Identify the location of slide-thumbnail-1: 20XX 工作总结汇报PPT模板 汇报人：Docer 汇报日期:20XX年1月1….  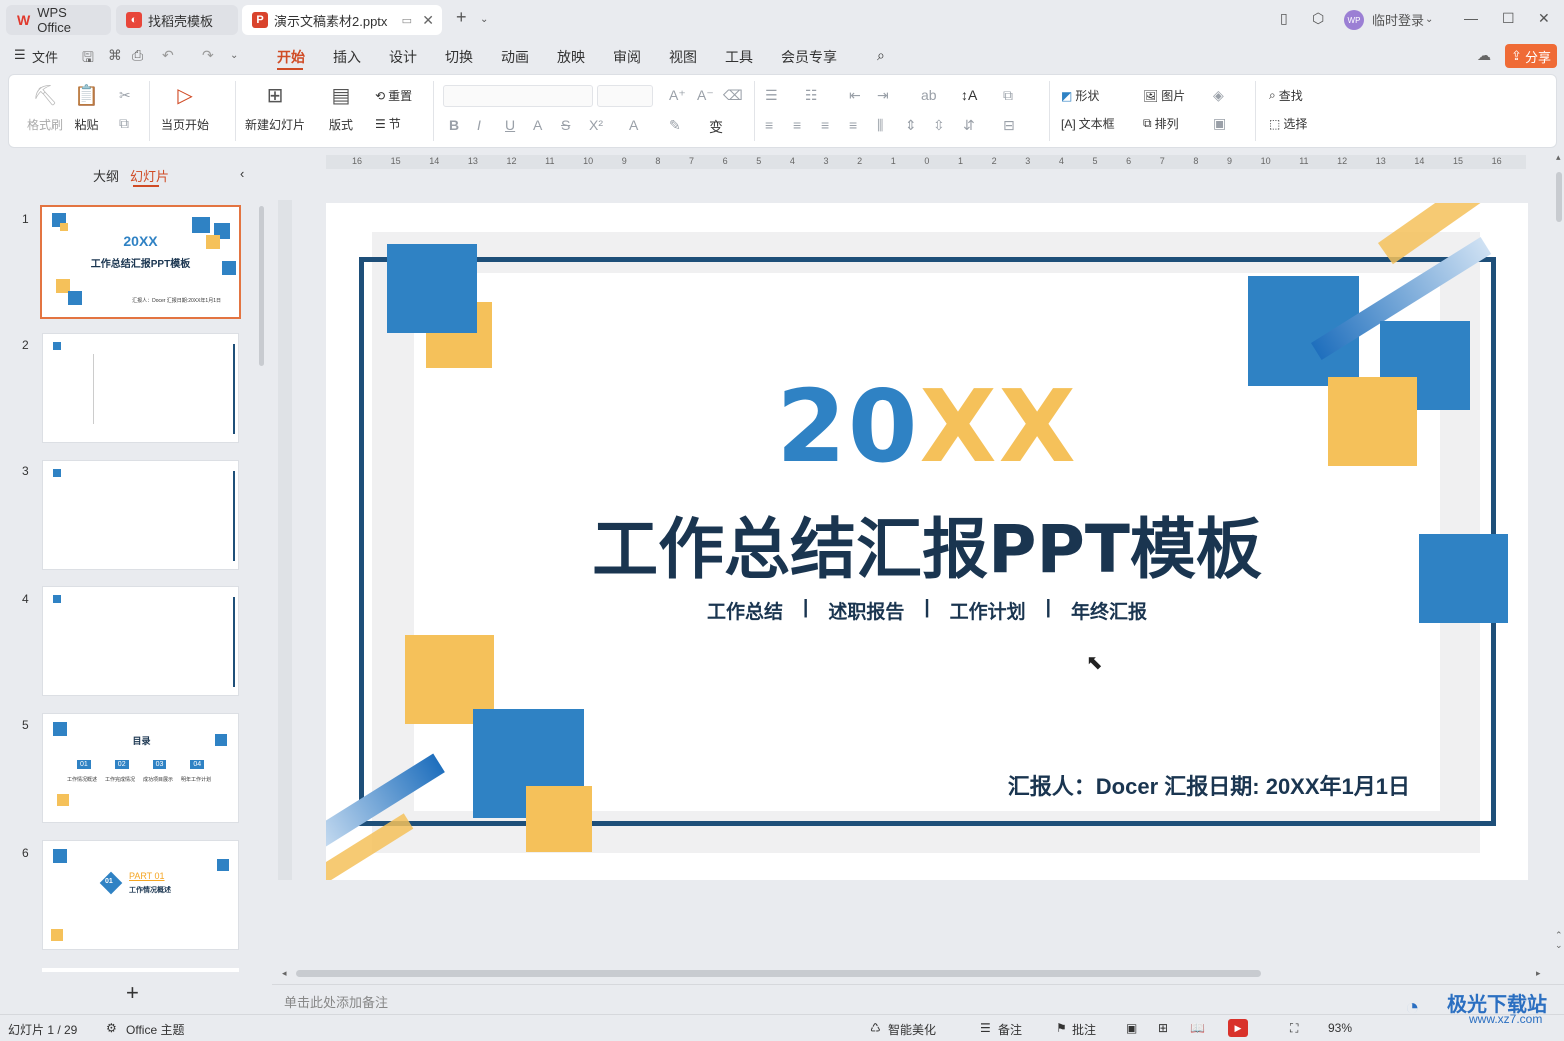
(140, 262).